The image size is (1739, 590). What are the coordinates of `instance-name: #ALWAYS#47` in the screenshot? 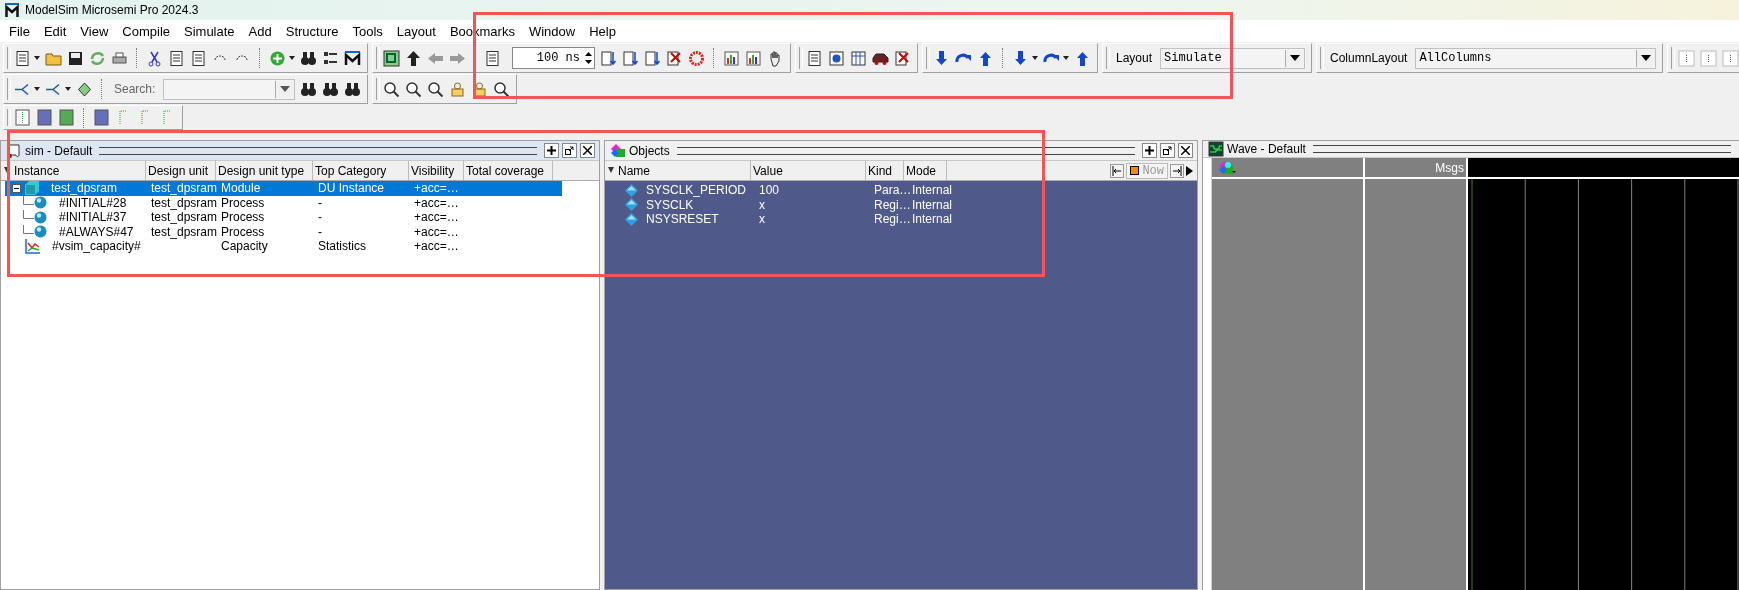 It's located at (96, 231).